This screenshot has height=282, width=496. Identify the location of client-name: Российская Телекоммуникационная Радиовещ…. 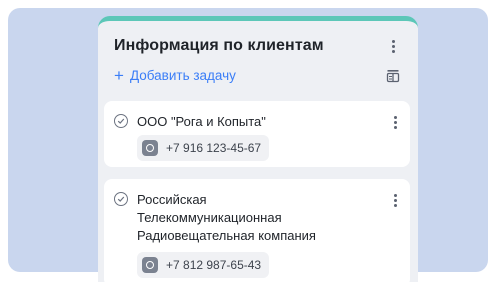
(226, 217).